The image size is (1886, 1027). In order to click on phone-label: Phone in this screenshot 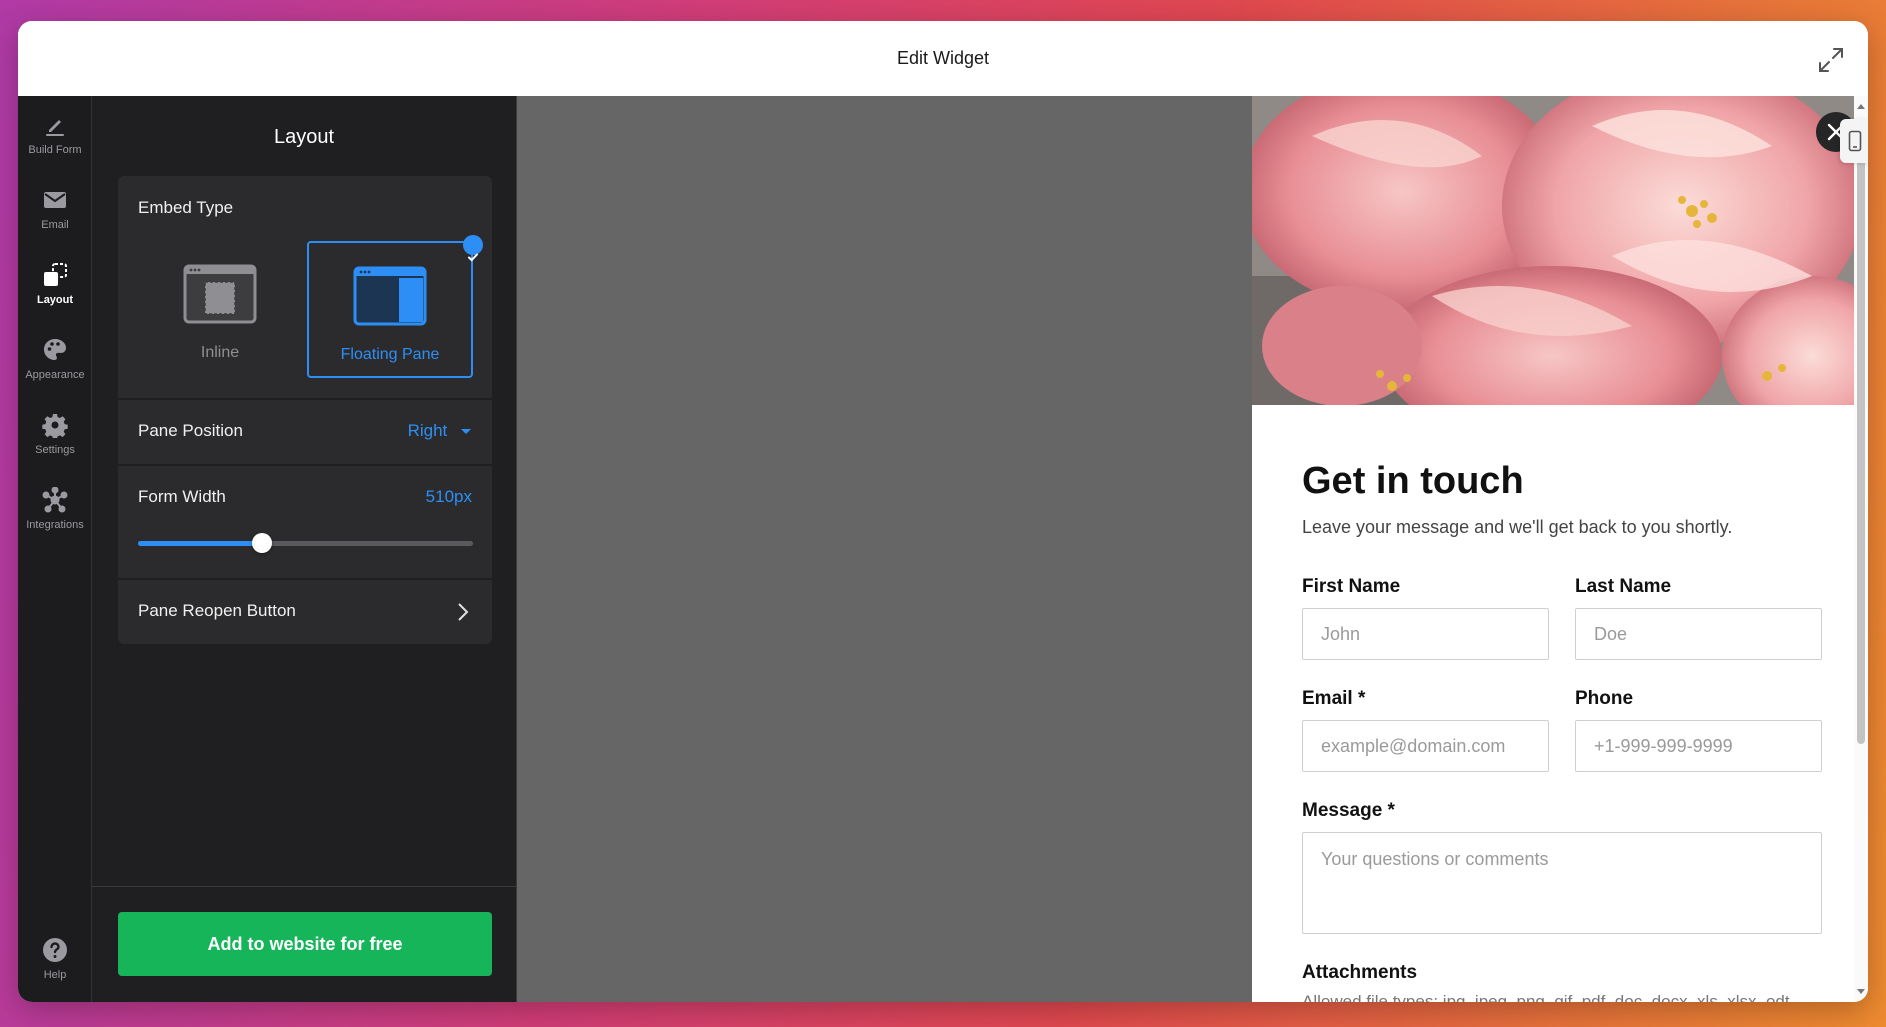, I will do `click(1604, 698)`.